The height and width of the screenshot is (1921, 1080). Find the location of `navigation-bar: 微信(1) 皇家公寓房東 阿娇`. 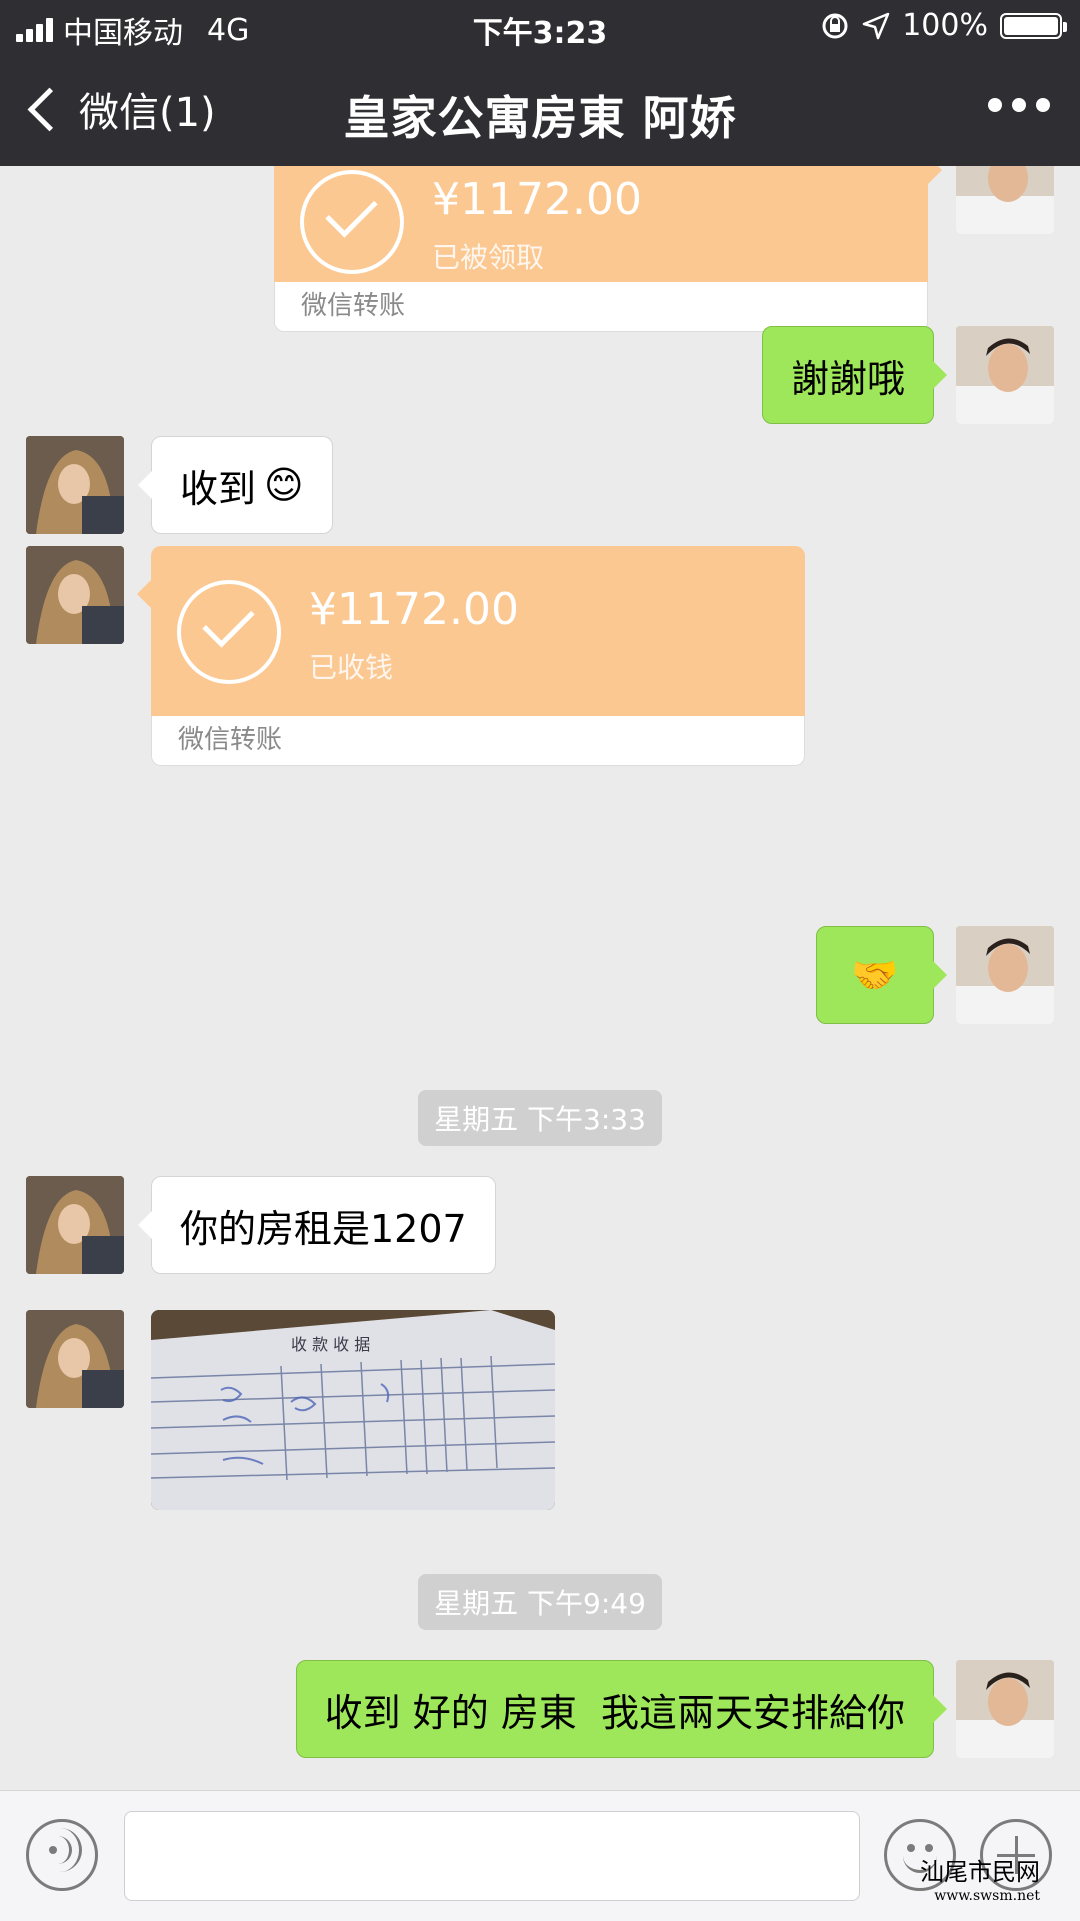

navigation-bar: 微信(1) 皇家公寓房東 阿娇 is located at coordinates (540, 111).